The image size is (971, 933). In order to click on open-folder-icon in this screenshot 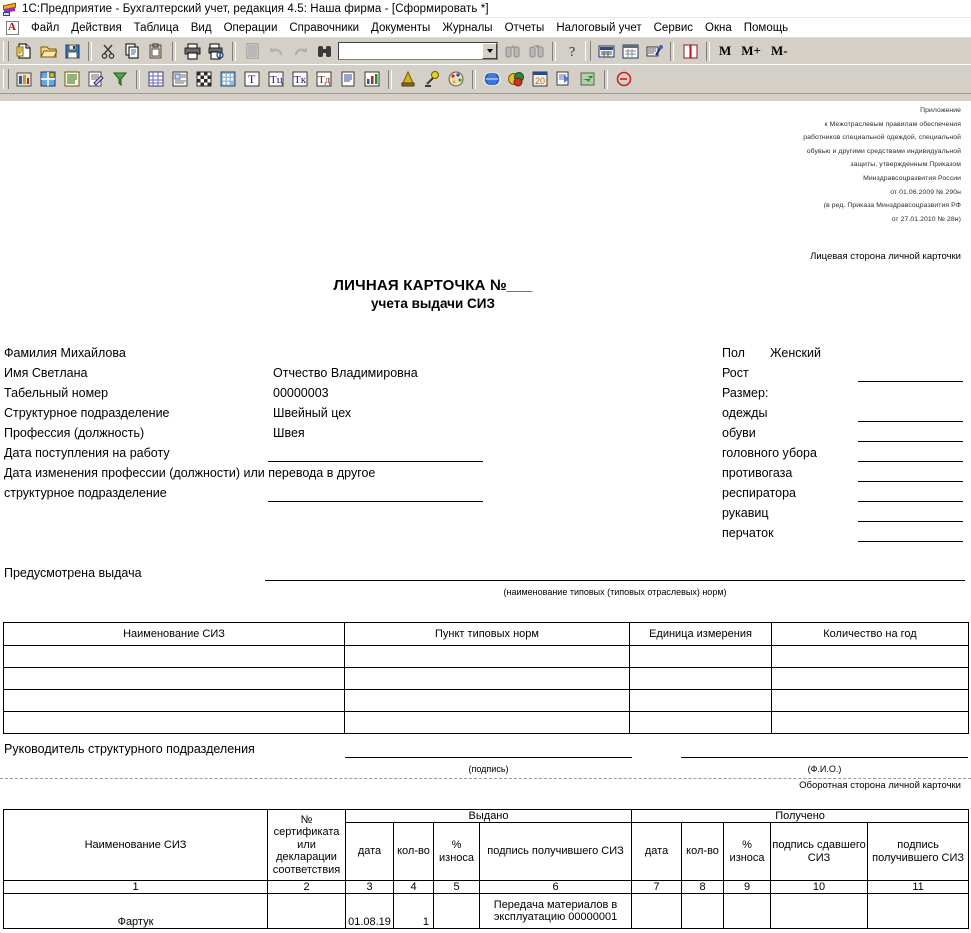, I will do `click(48, 51)`.